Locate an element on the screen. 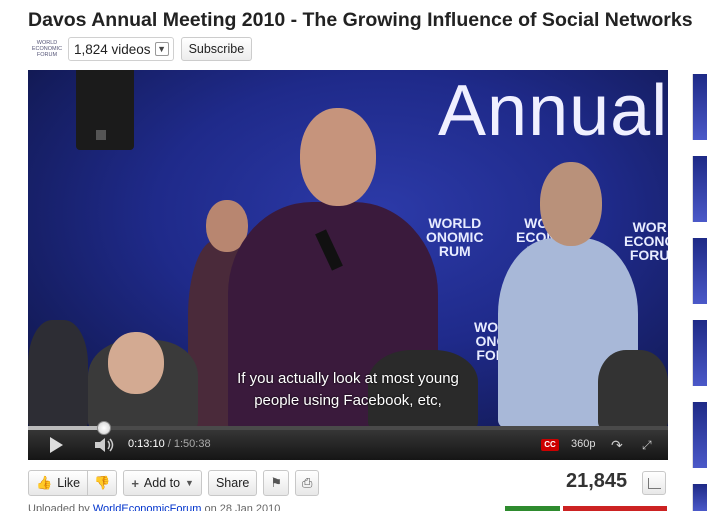 This screenshot has width=707, height=511. volume-icon is located at coordinates (105, 445).